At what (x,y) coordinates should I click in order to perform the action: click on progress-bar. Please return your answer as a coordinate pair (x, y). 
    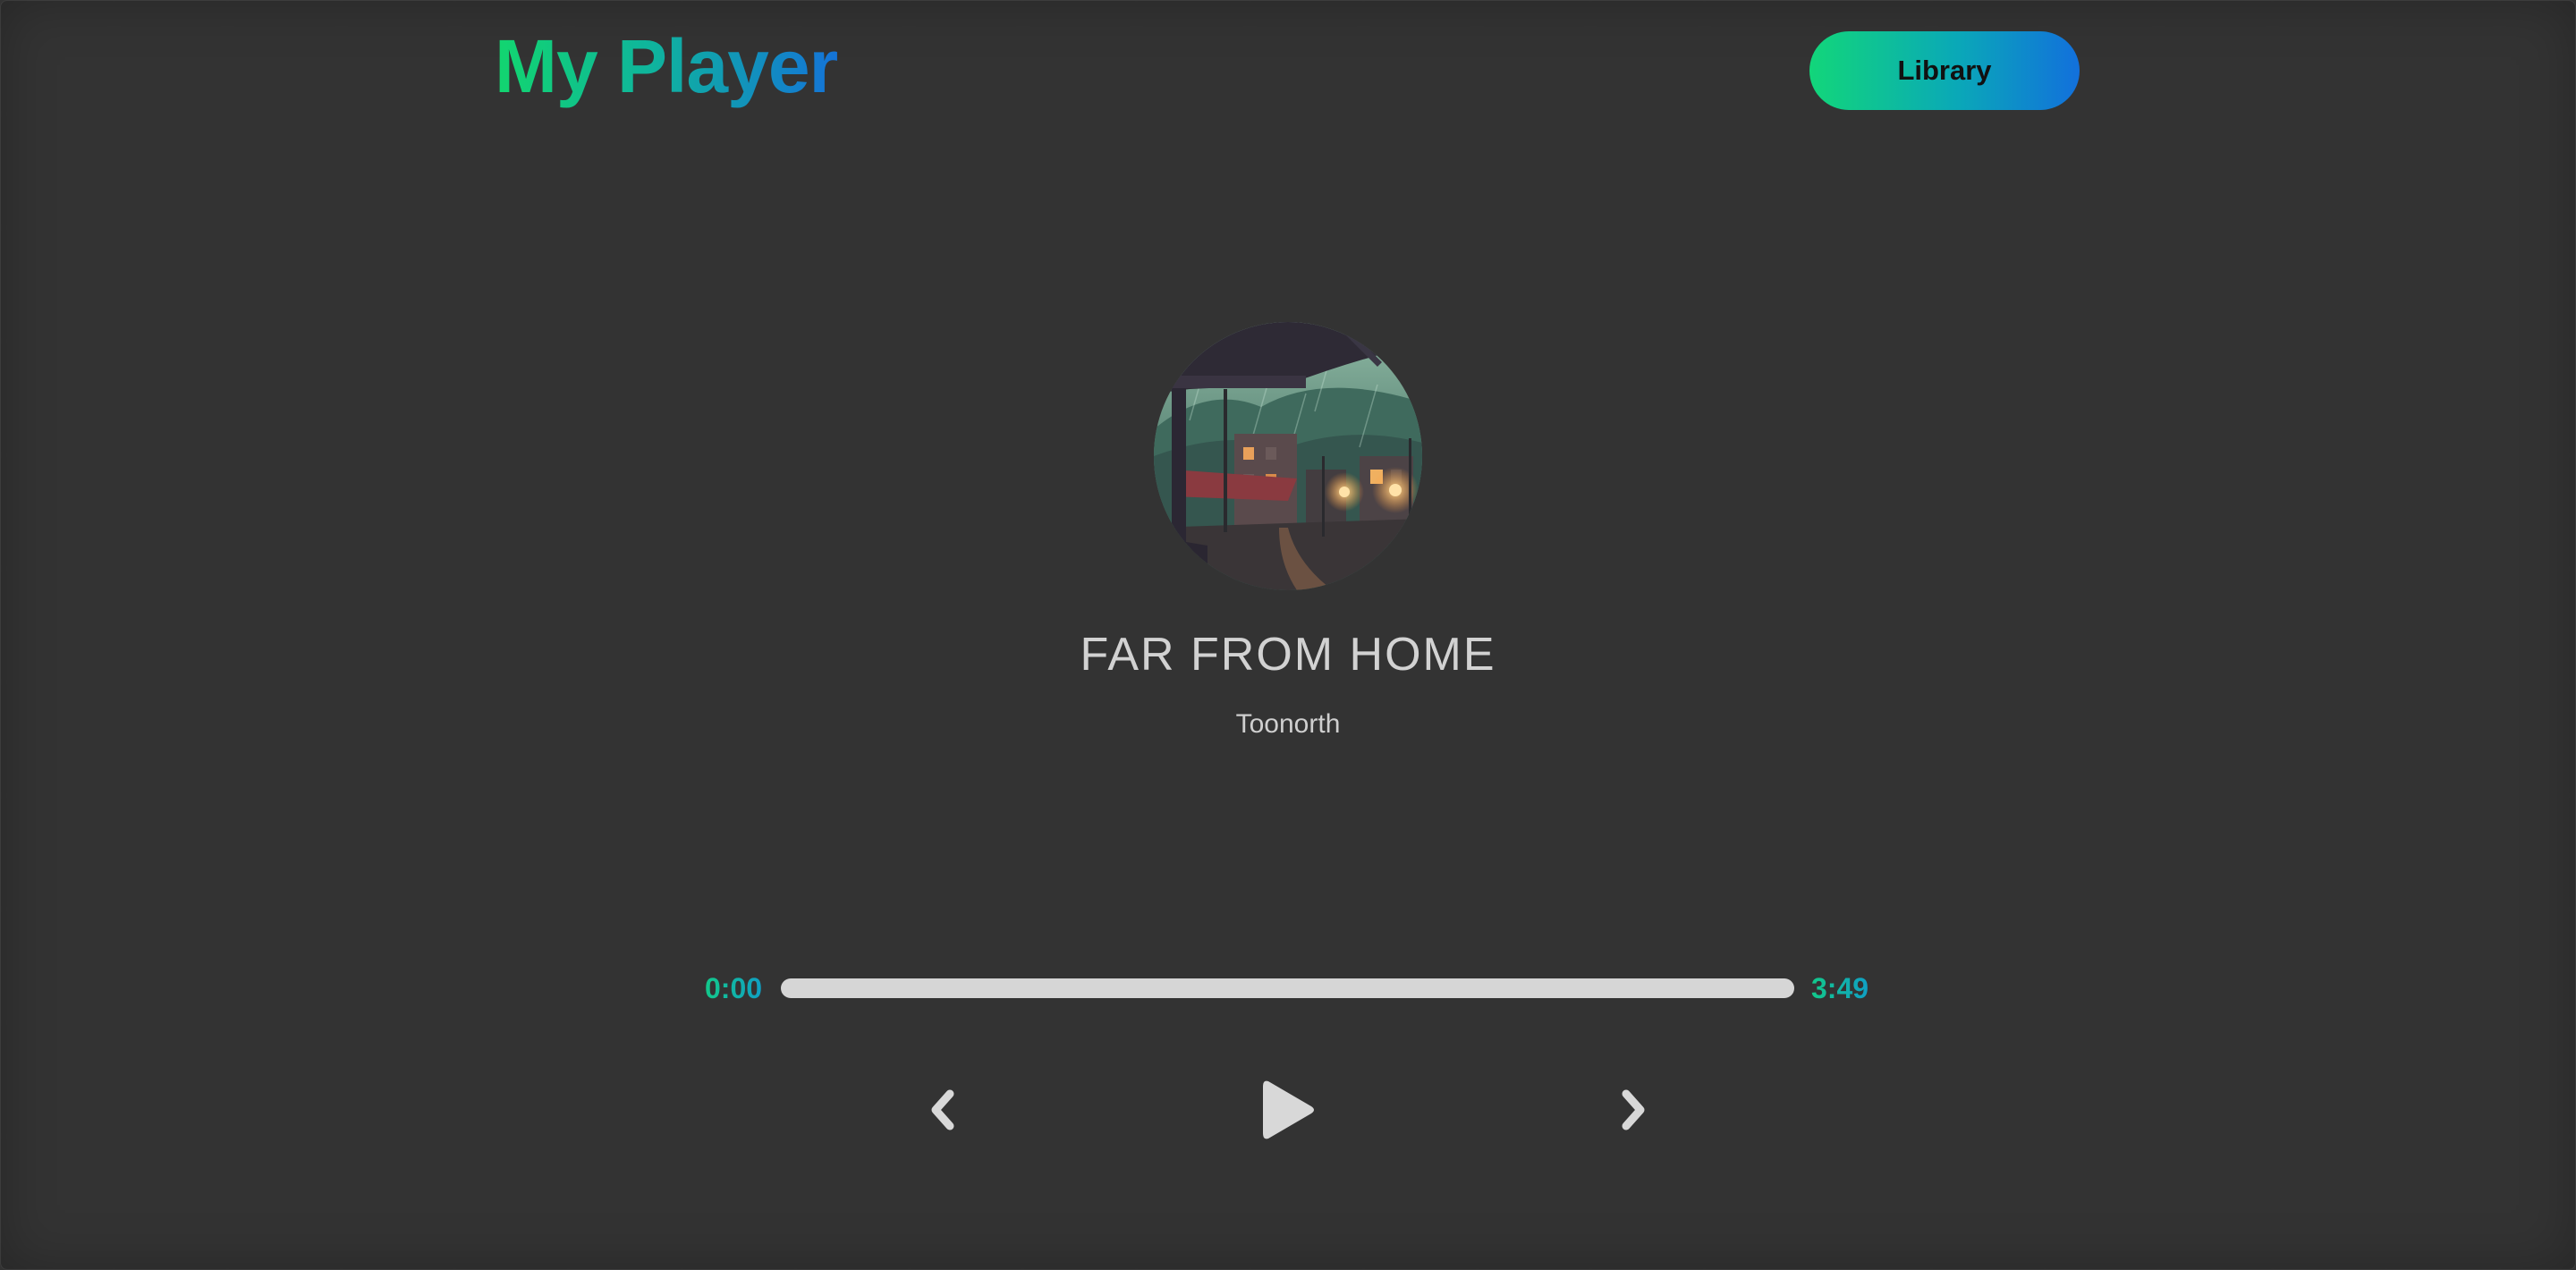
    Looking at the image, I should click on (1287, 988).